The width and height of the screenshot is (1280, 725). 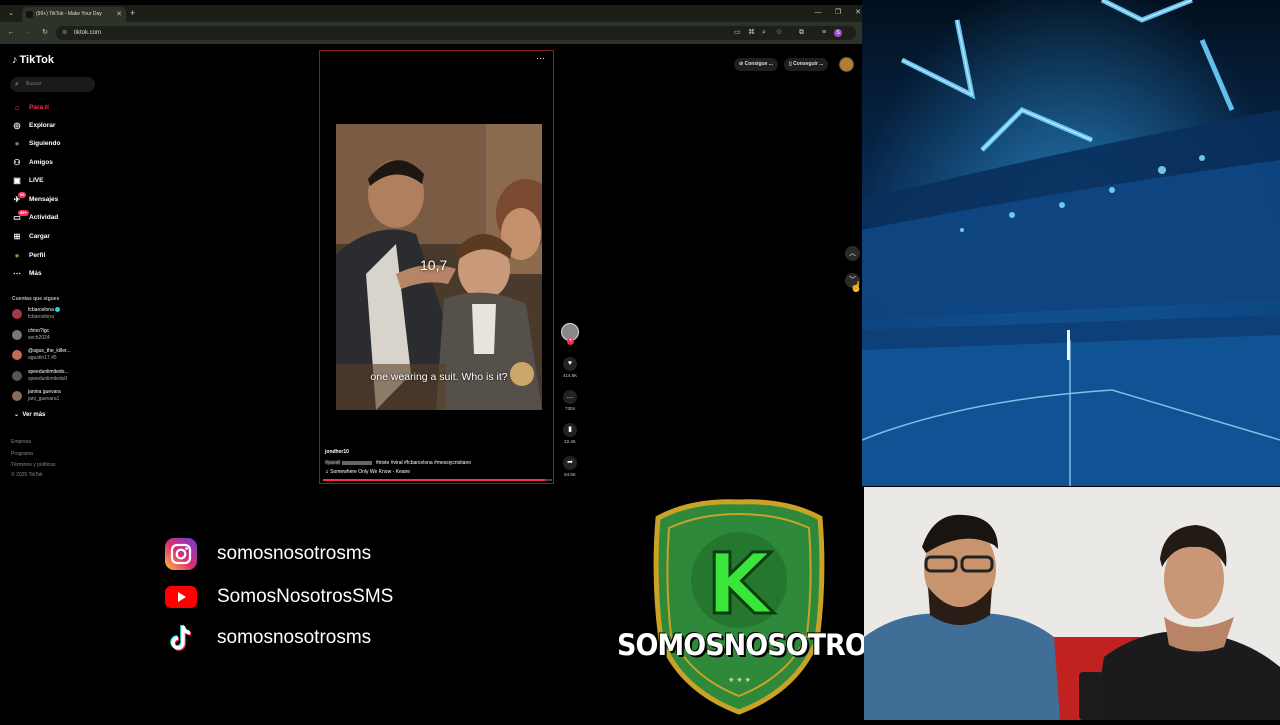 What do you see at coordinates (570, 364) in the screenshot?
I see `heart-icon: ♥` at bounding box center [570, 364].